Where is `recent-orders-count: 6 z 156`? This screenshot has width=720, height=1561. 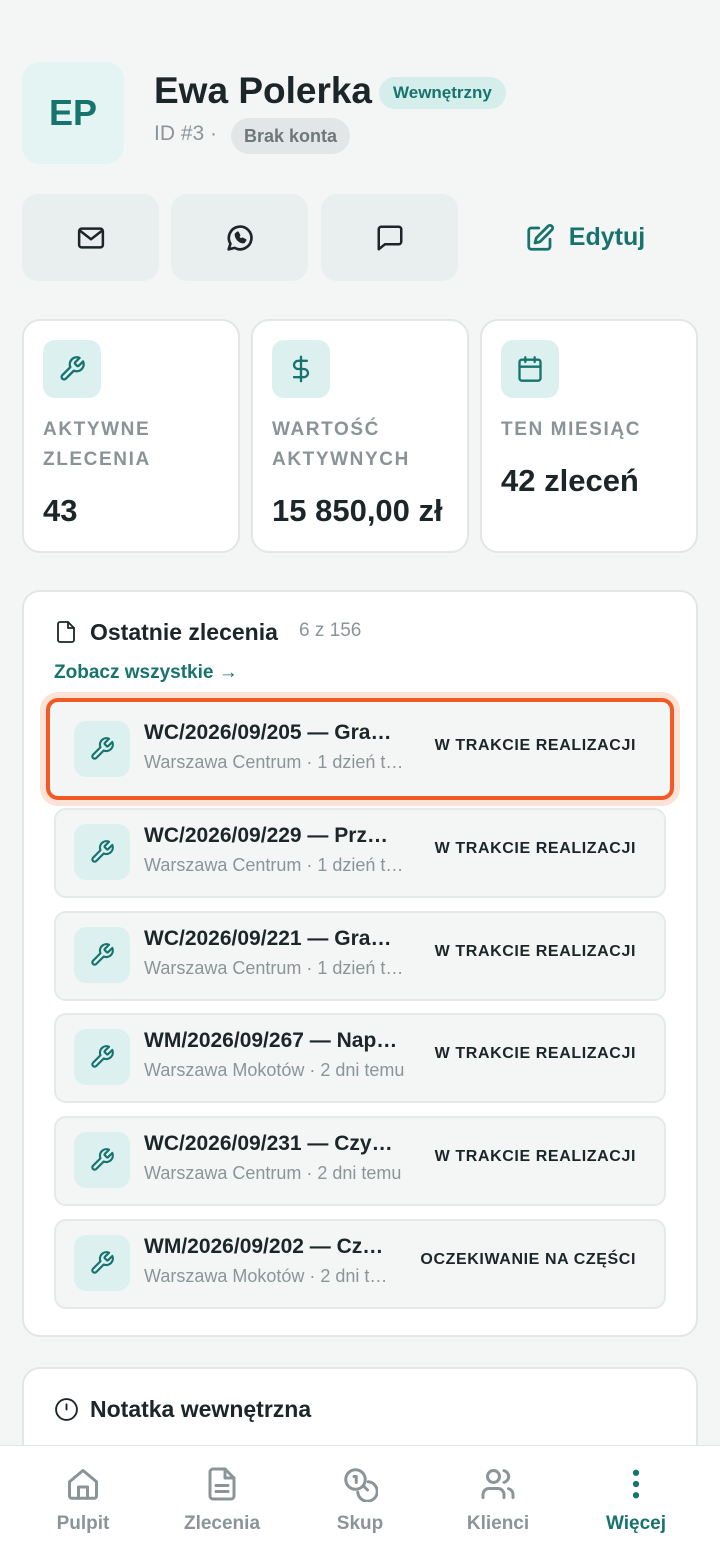 recent-orders-count: 6 z 156 is located at coordinates (330, 630).